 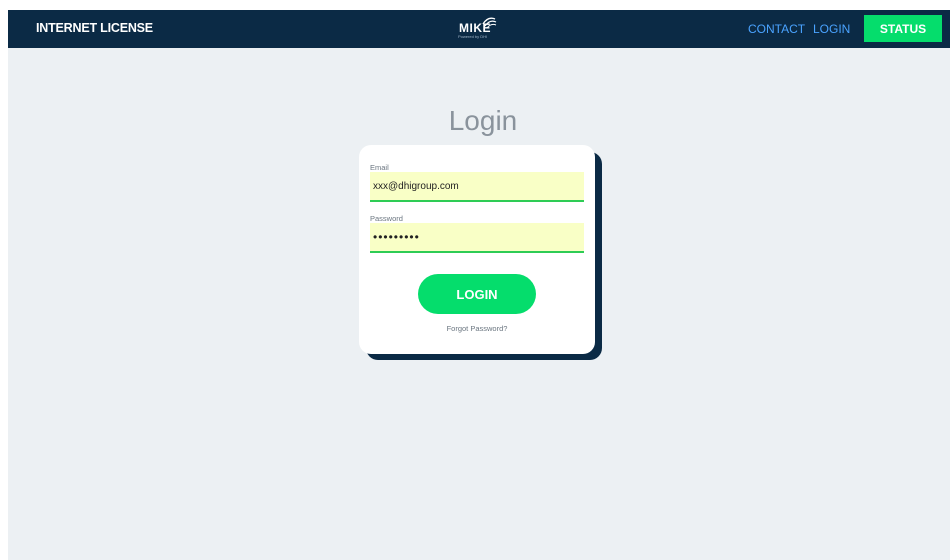 I want to click on nav-contact-link: CONTACT, so click(x=776, y=29).